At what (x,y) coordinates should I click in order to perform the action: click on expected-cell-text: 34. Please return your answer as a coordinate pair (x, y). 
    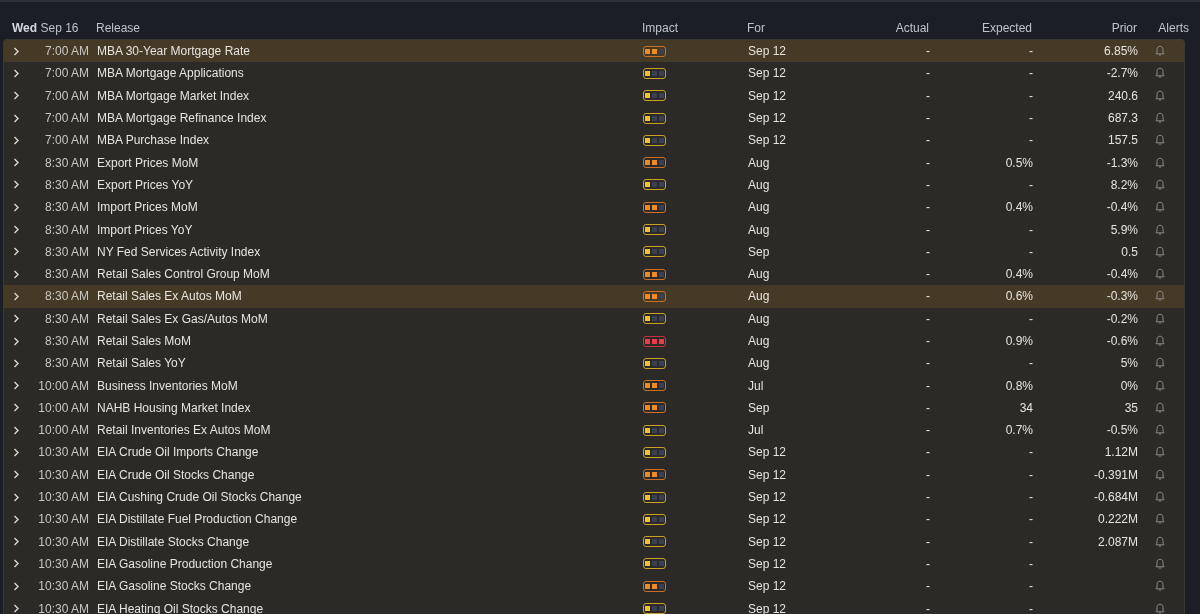
    Looking at the image, I should click on (1025, 407).